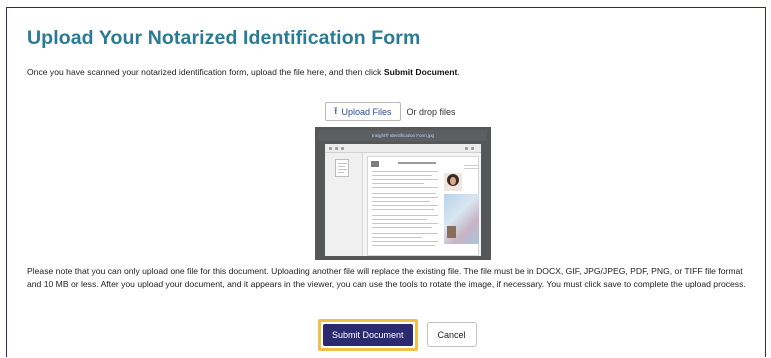 The height and width of the screenshot is (358, 771). What do you see at coordinates (420, 72) in the screenshot?
I see `intro-bold: Submit Document` at bounding box center [420, 72].